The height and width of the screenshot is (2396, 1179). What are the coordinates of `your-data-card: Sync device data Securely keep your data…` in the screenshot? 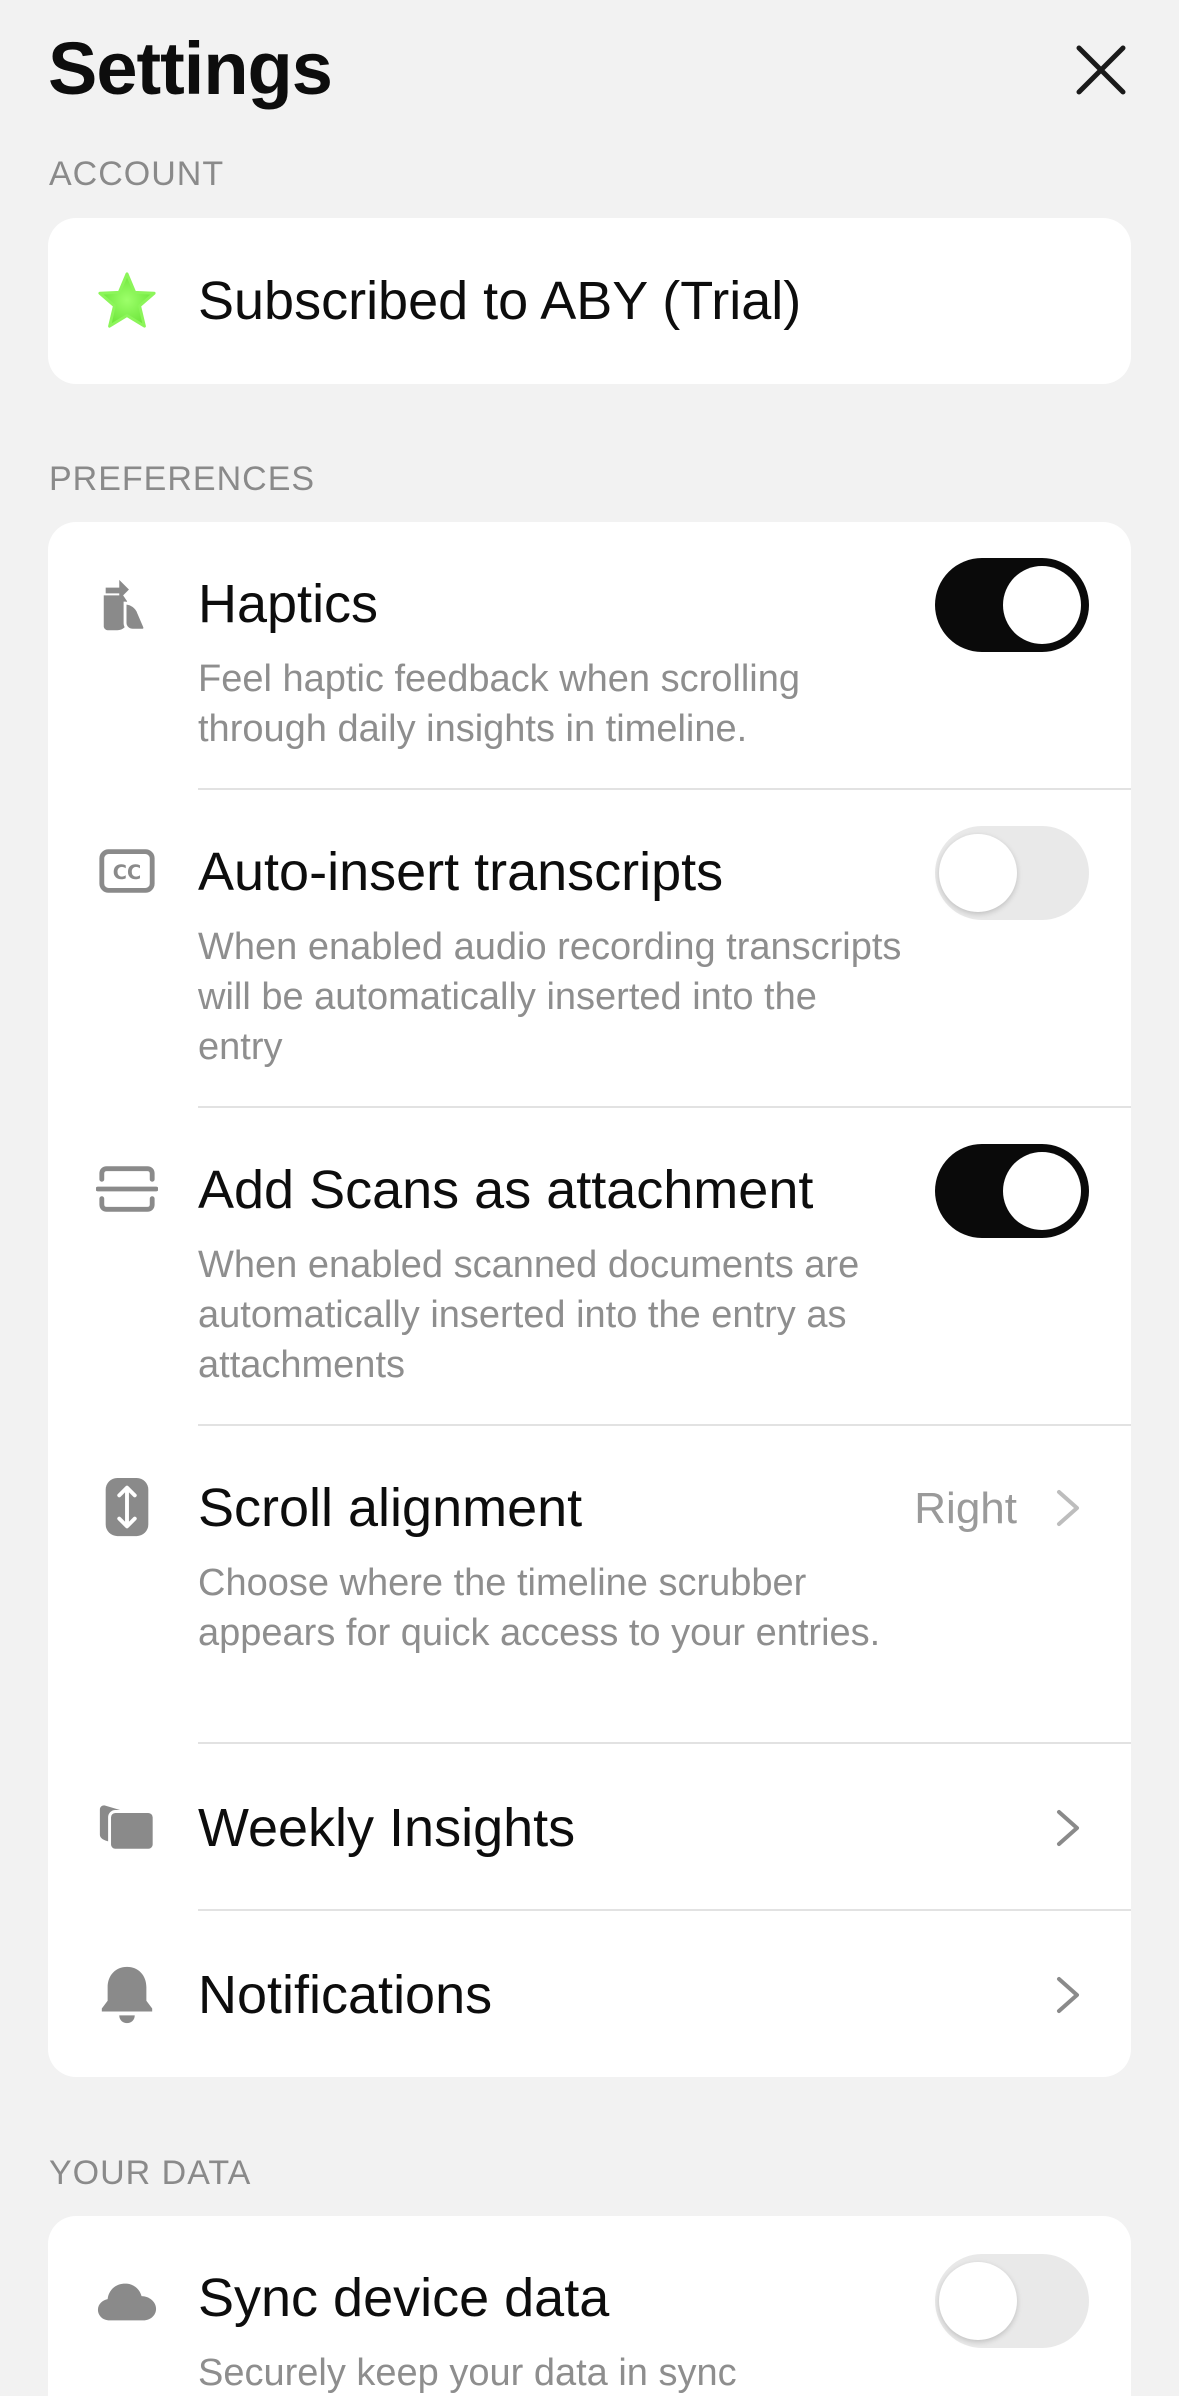 It's located at (589, 2306).